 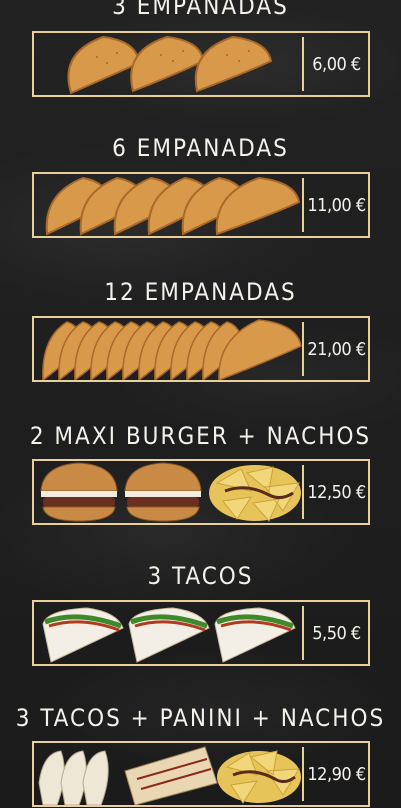 I want to click on item-title: 3 EMPANADAS, so click(x=200, y=10).